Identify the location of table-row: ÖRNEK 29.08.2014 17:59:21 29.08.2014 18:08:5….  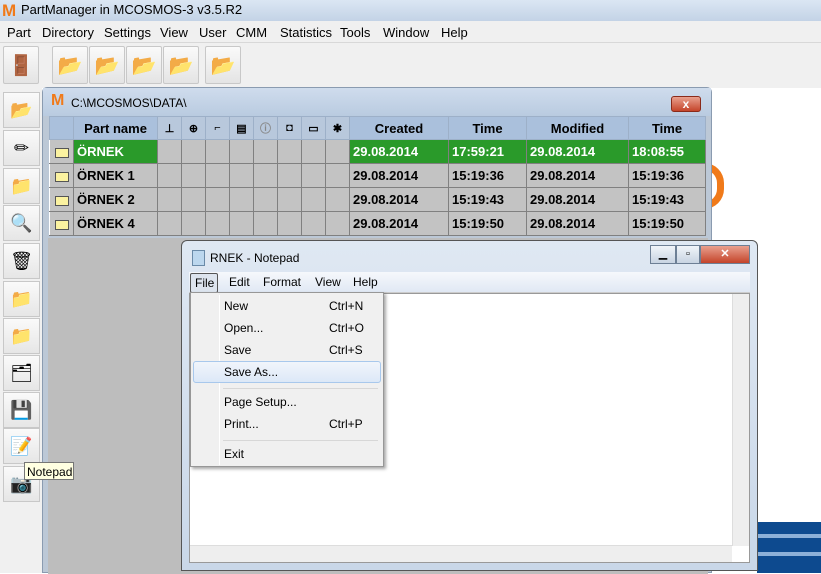
(377, 151).